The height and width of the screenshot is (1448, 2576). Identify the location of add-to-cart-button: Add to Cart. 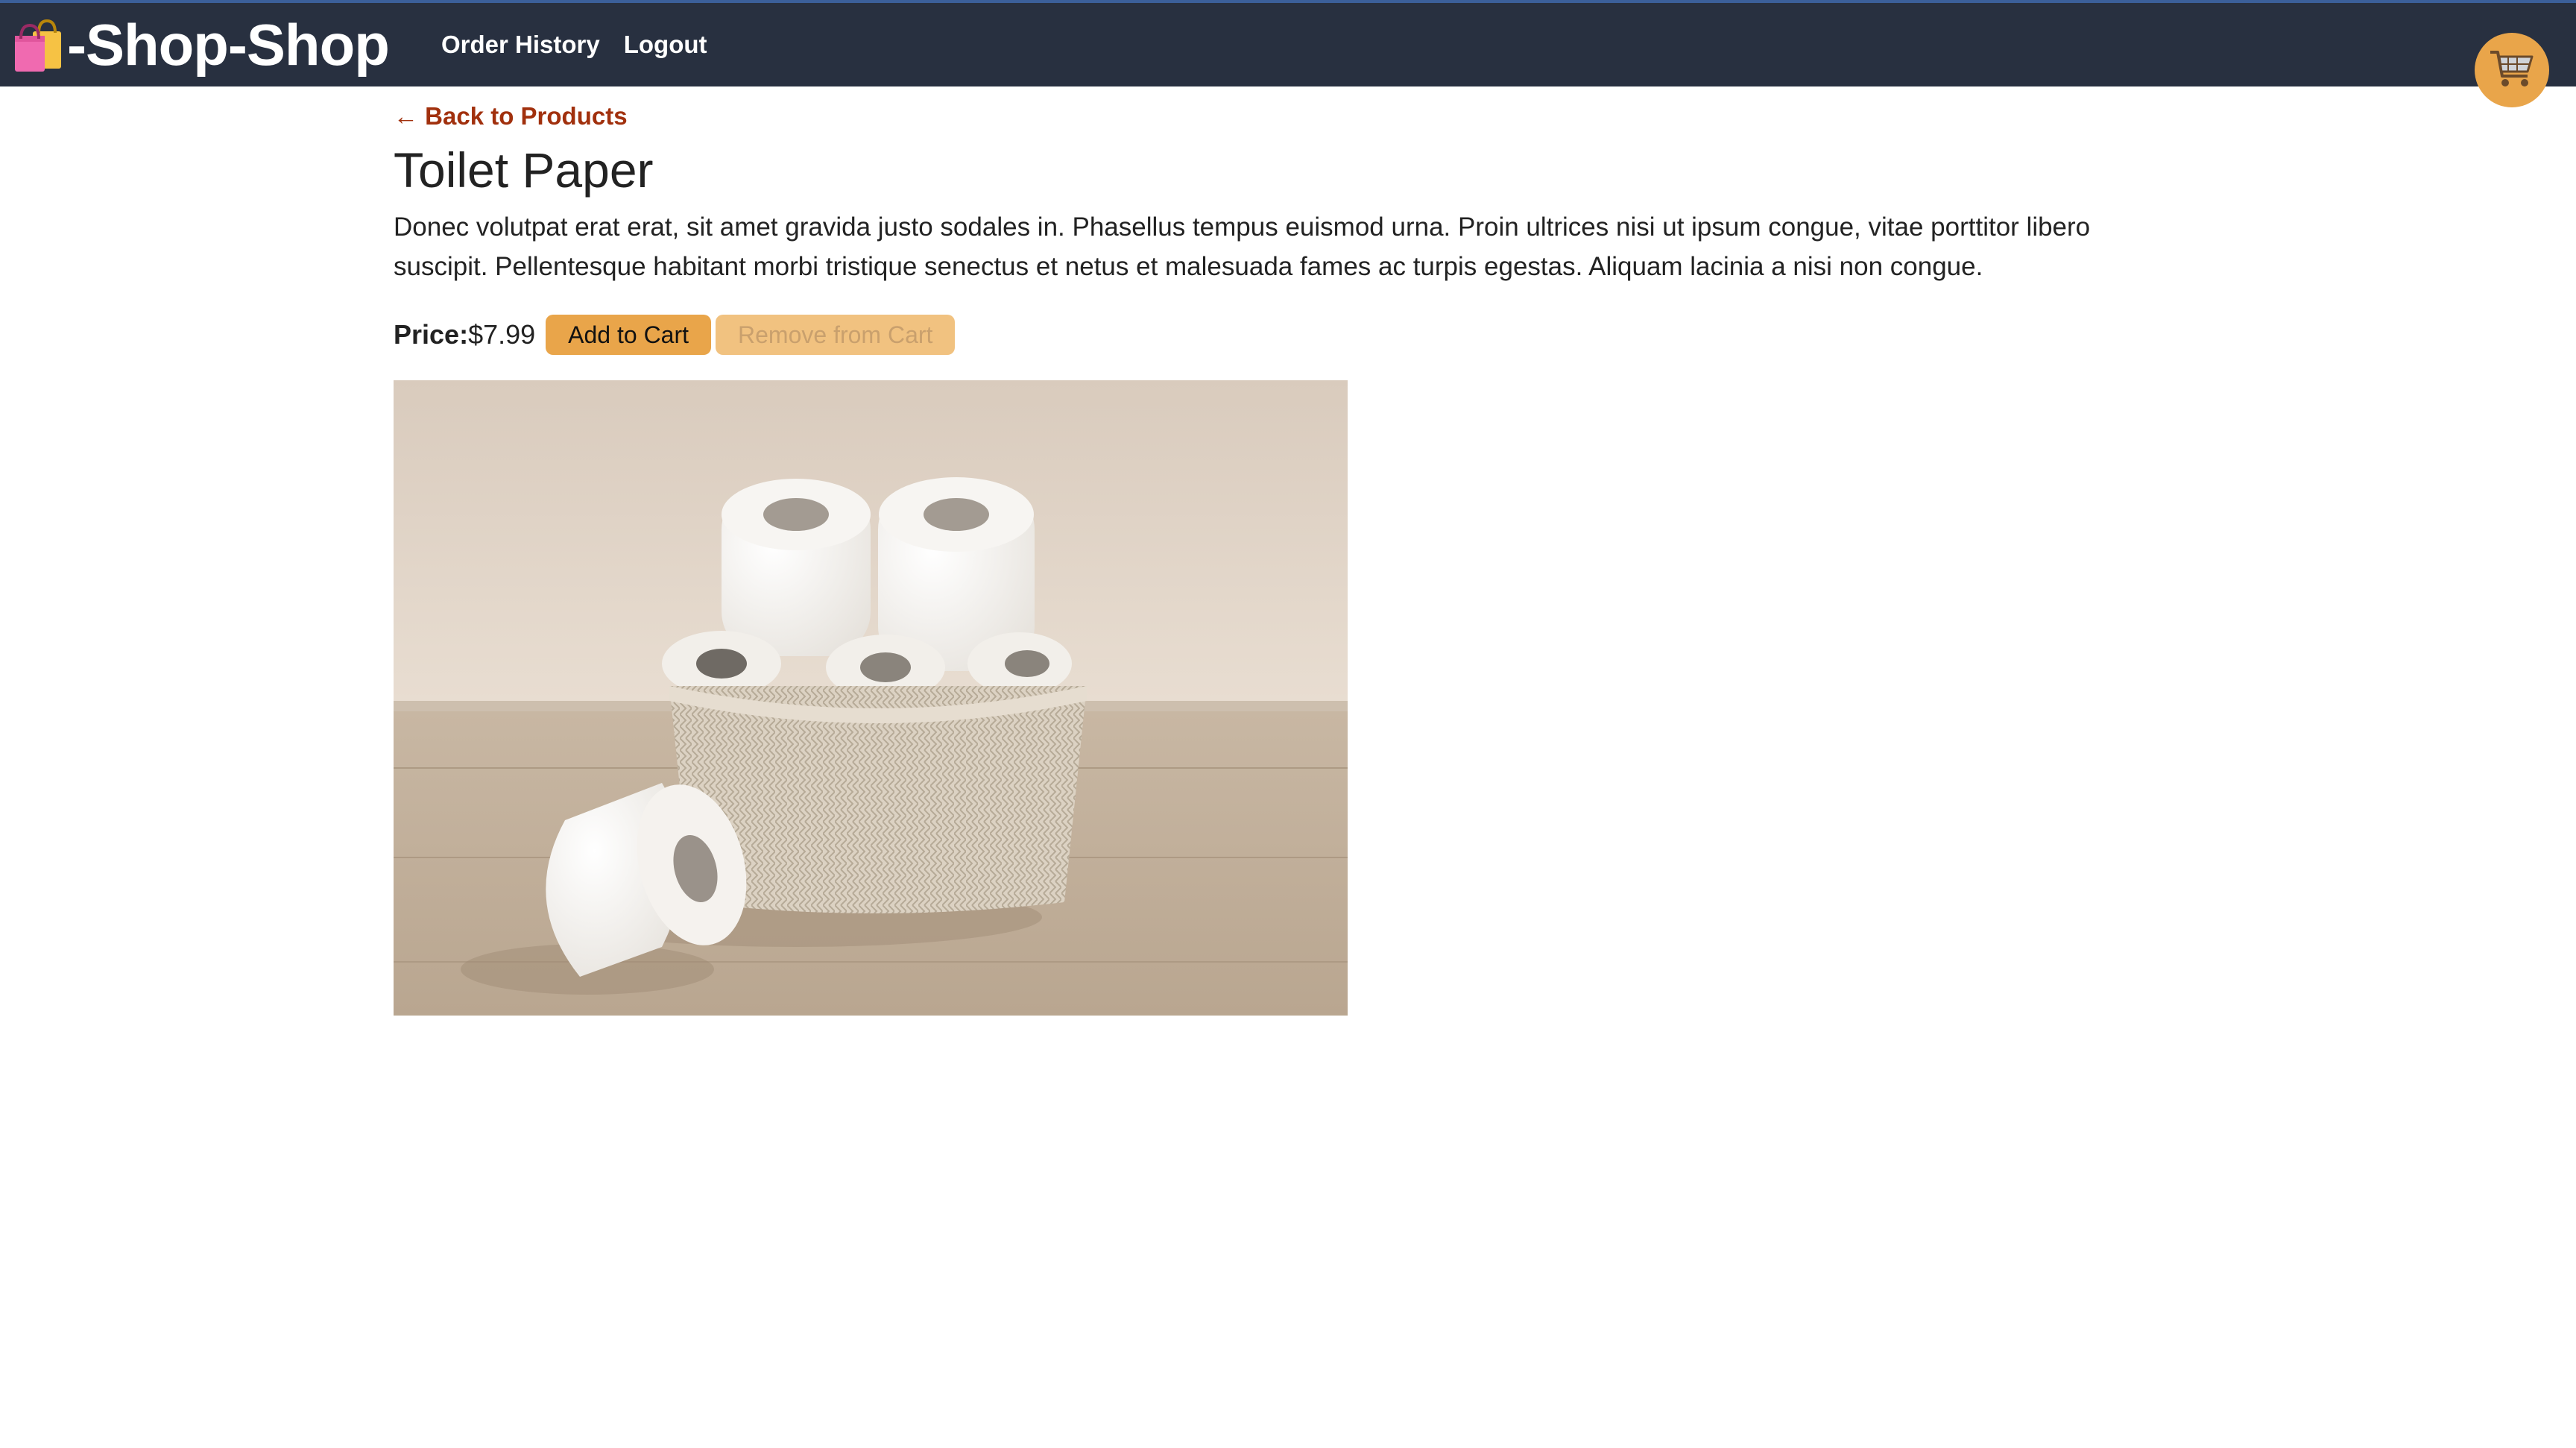
(629, 335).